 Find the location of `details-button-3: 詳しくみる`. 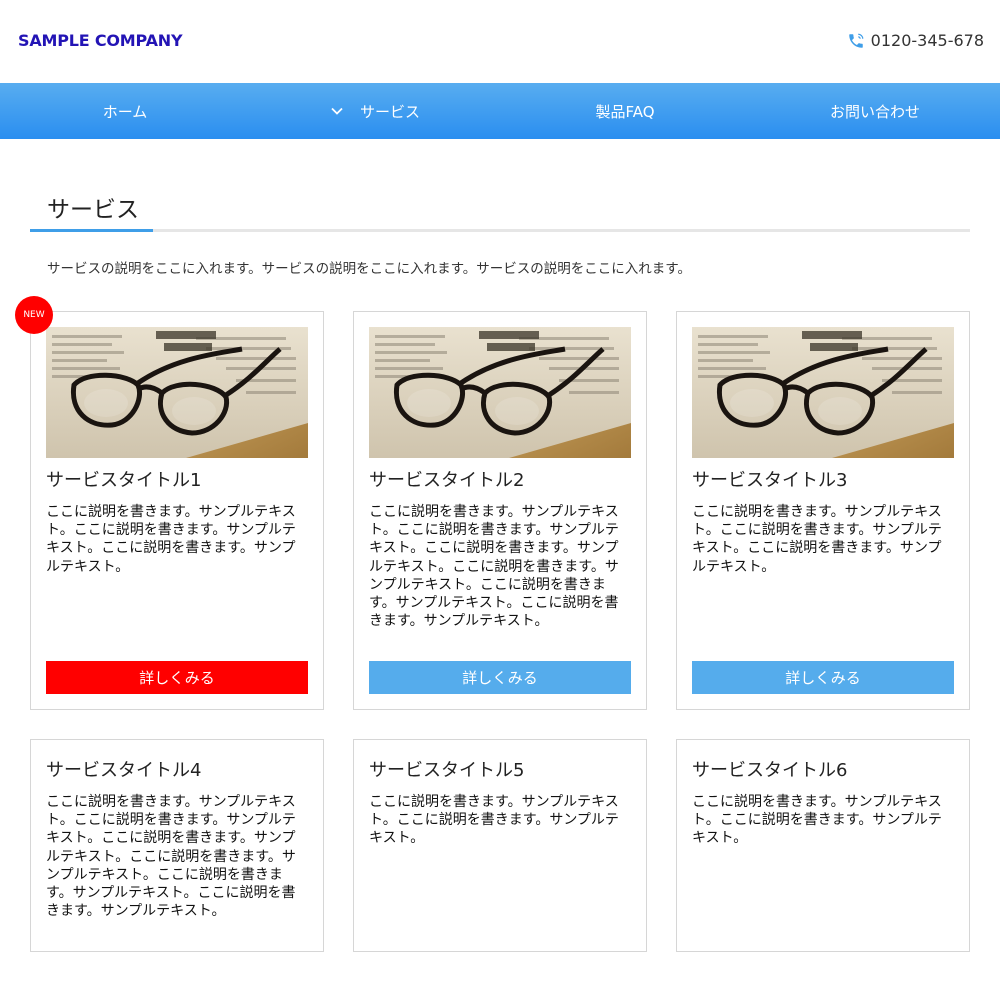

details-button-3: 詳しくみる is located at coordinates (823, 677).